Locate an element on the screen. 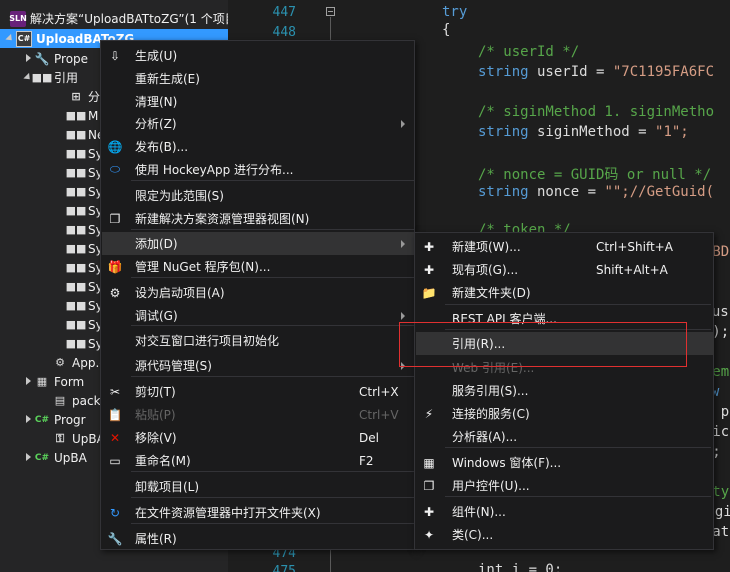  windows-form-icon: ▦ is located at coordinates (429, 462).